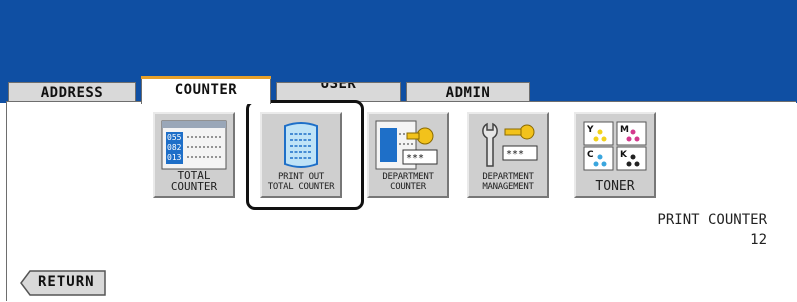 The image size is (797, 302). Describe the element at coordinates (510, 144) in the screenshot. I see `wrench-key-icon: ***` at that location.